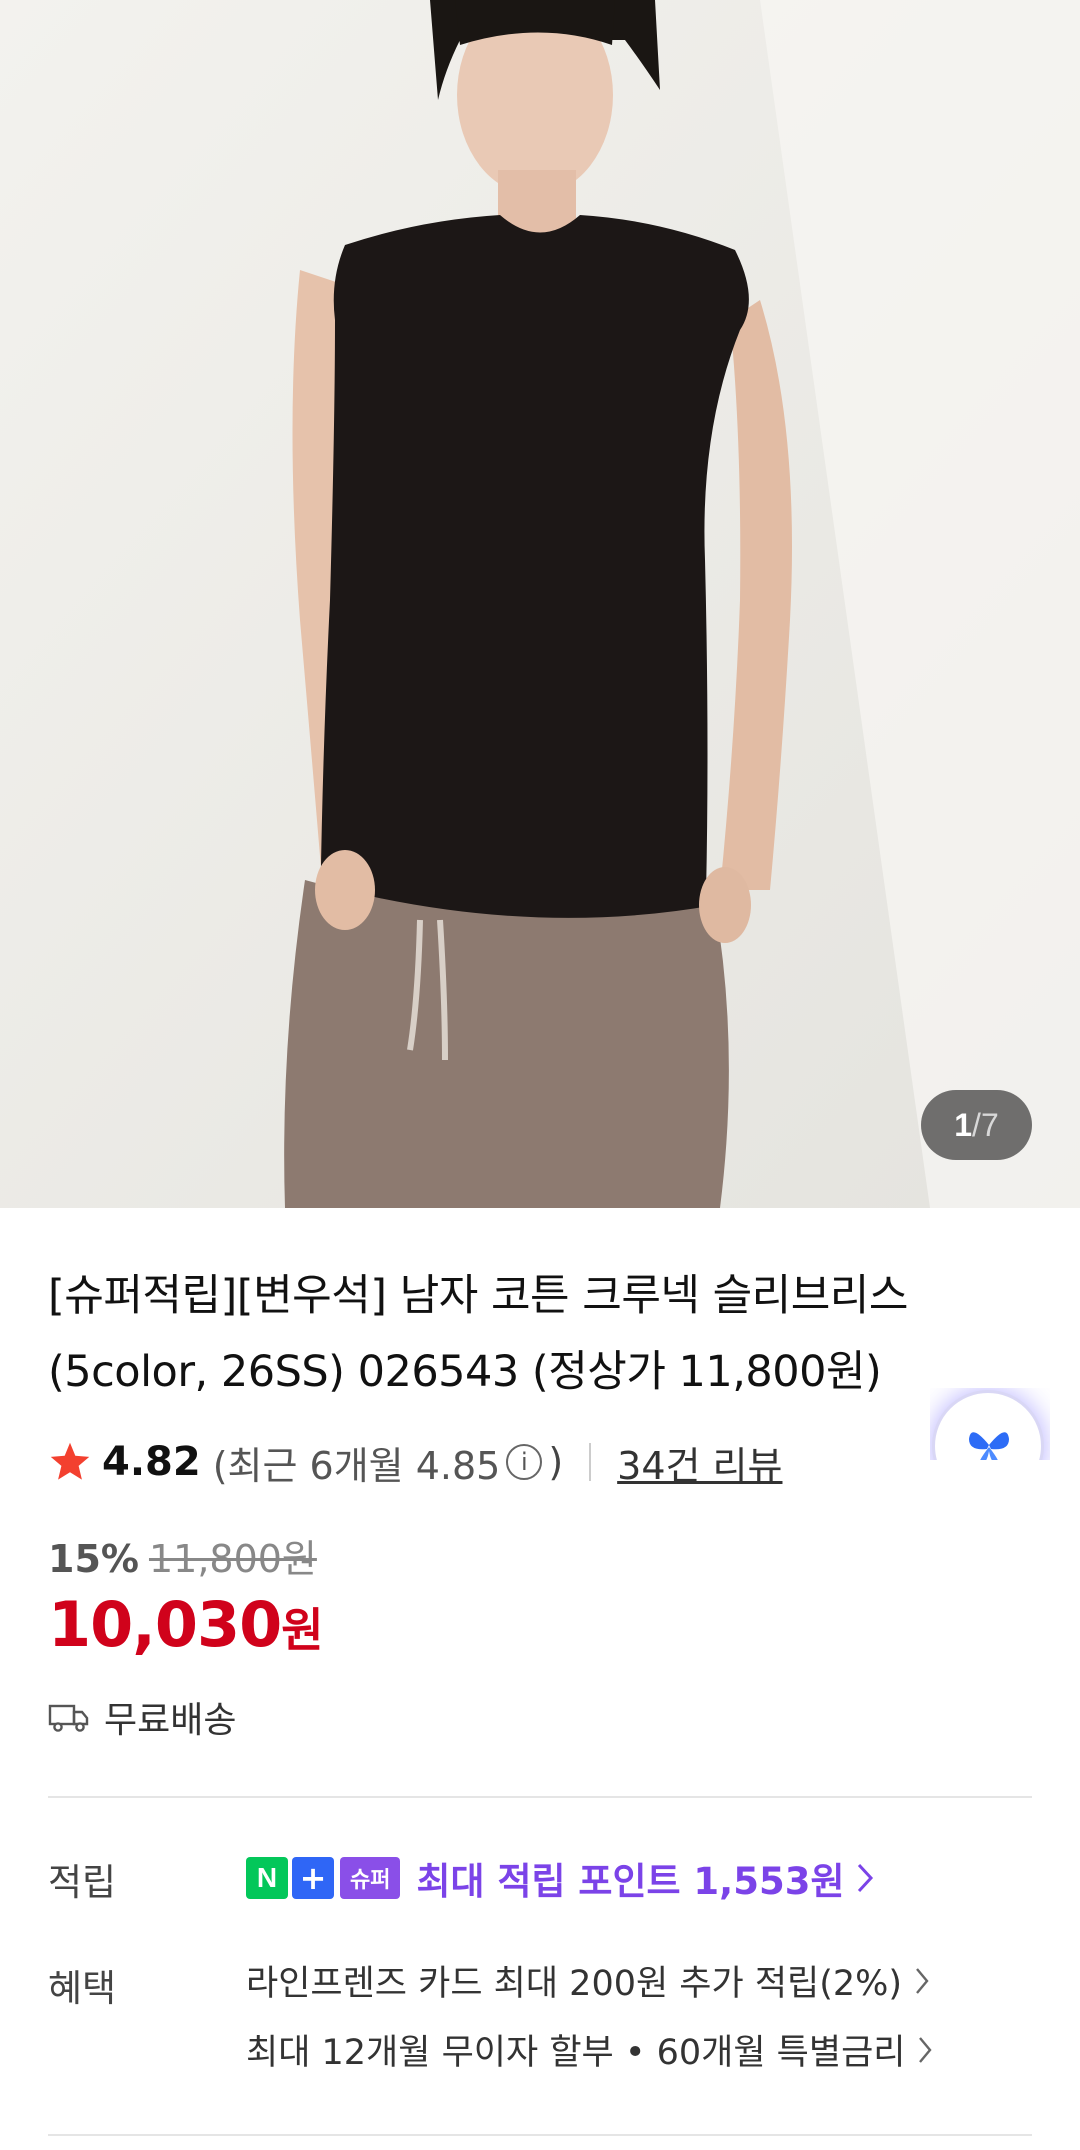 The height and width of the screenshot is (2150, 1080). I want to click on sale-price-amount: 10,030, so click(165, 1624).